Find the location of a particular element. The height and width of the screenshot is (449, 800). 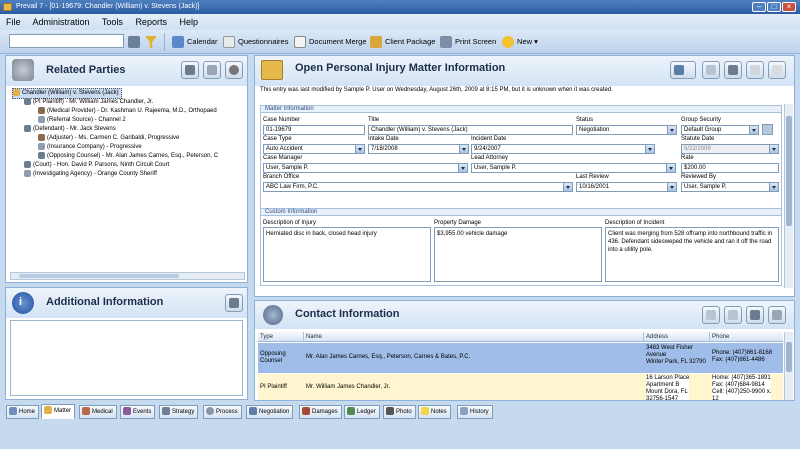

additional-info-text is located at coordinates (126, 358).